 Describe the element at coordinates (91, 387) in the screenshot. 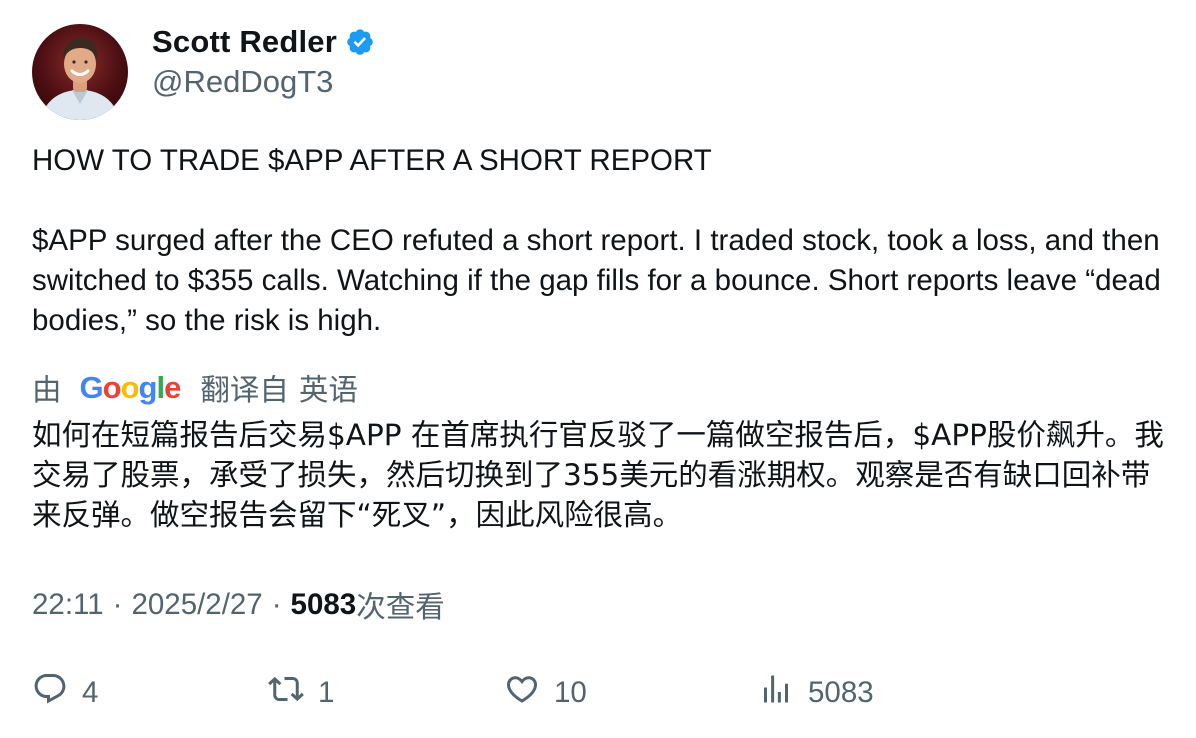

I see `google-letter: G` at that location.